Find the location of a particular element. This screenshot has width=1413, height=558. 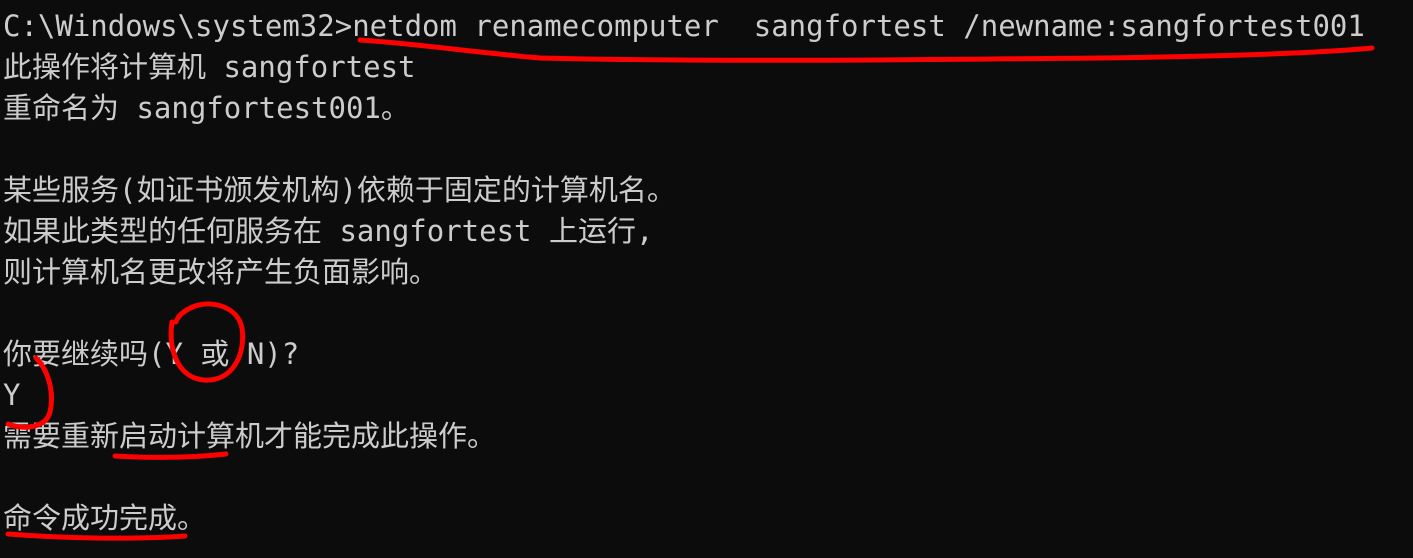

confirm-prompt-line: 你要继续吗(Y 或 N)? is located at coordinates (151, 354).